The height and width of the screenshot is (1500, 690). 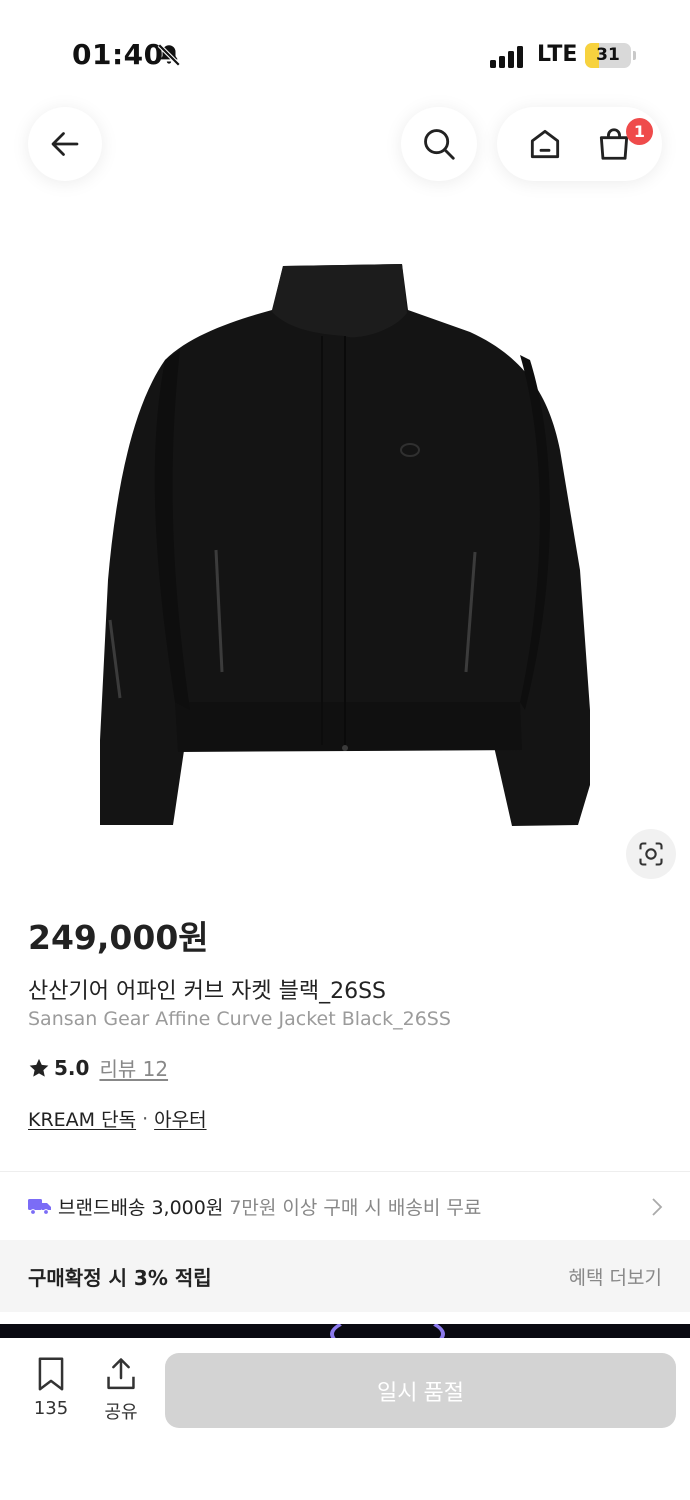 I want to click on product-price: 249,000원, so click(x=118, y=937).